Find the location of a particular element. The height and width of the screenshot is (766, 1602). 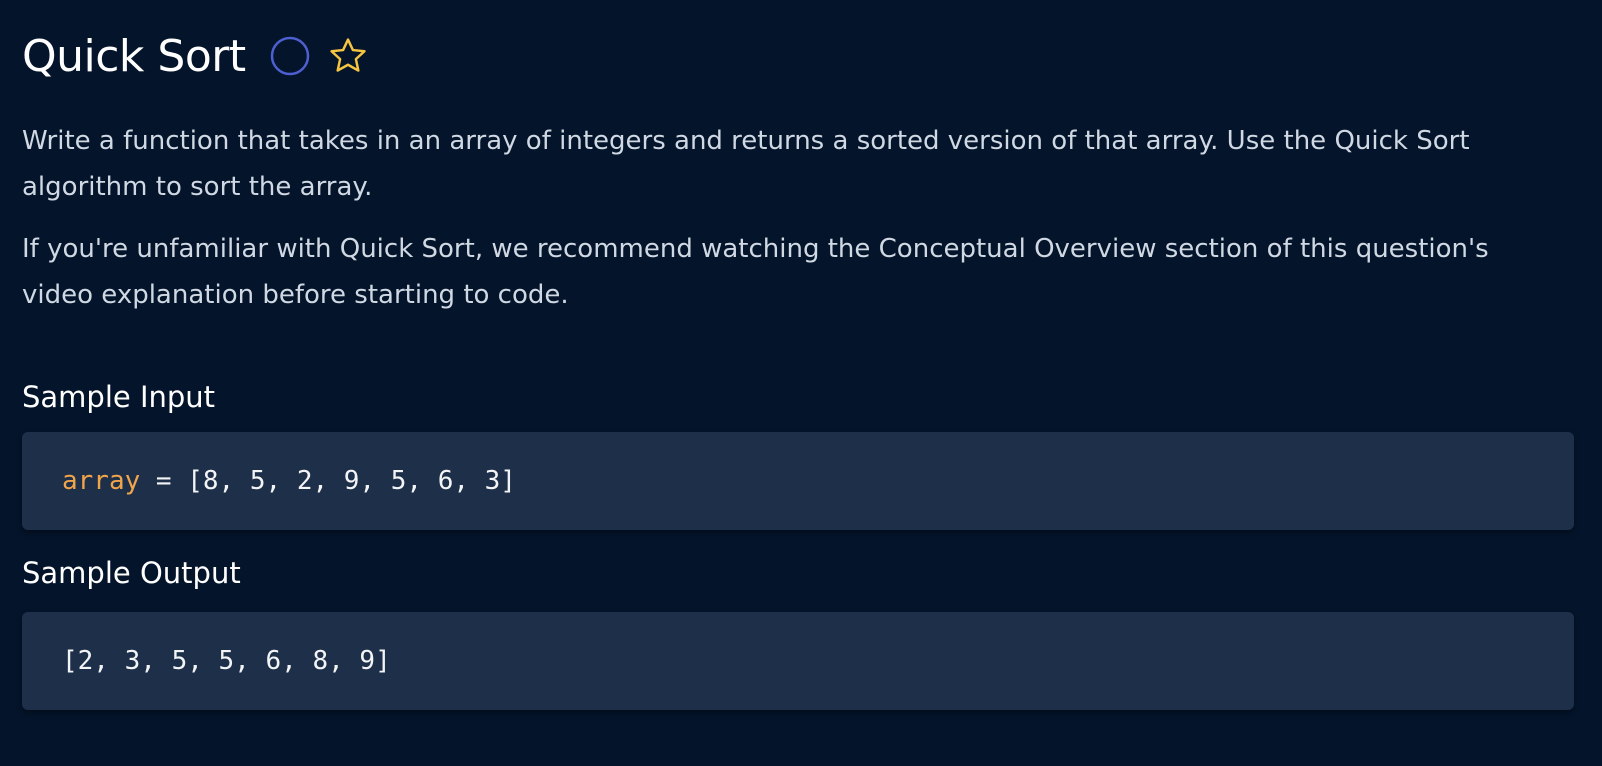

page-title: Quick Sort is located at coordinates (134, 56).